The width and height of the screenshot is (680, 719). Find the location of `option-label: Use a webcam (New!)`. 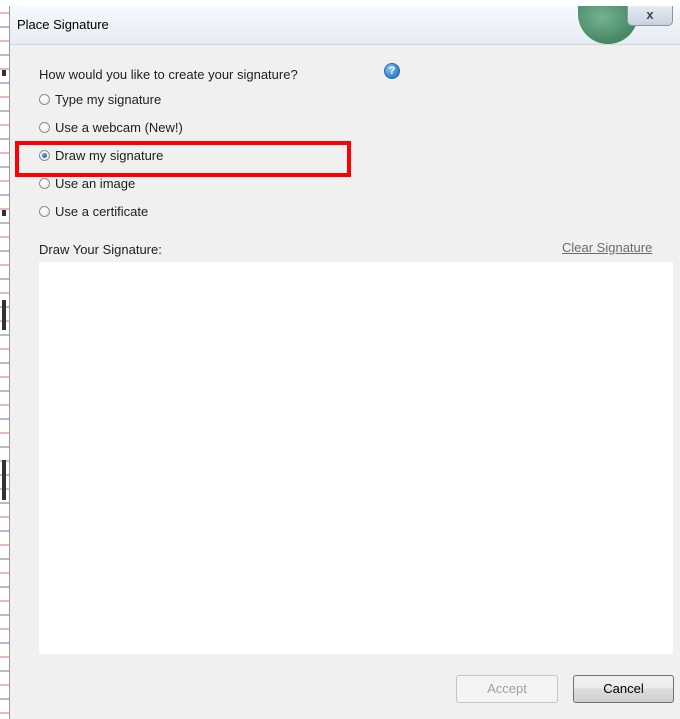

option-label: Use a webcam (New!) is located at coordinates (119, 127).